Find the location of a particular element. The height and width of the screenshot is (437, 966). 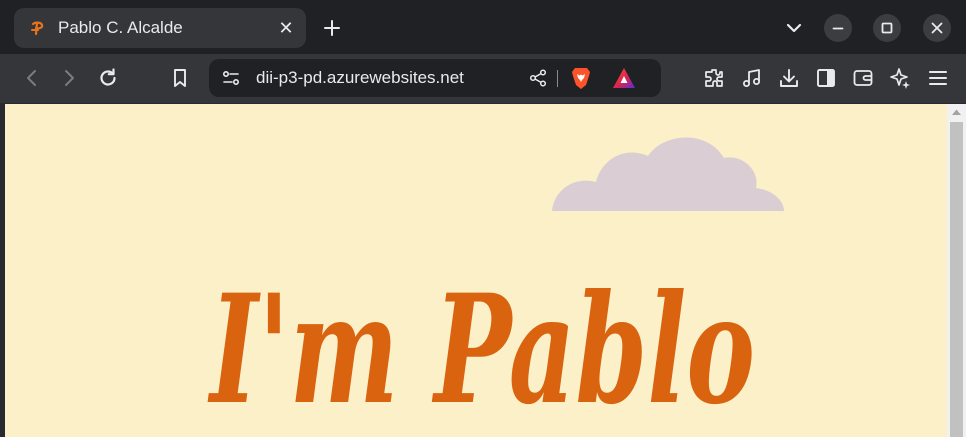

media-button is located at coordinates (752, 78).